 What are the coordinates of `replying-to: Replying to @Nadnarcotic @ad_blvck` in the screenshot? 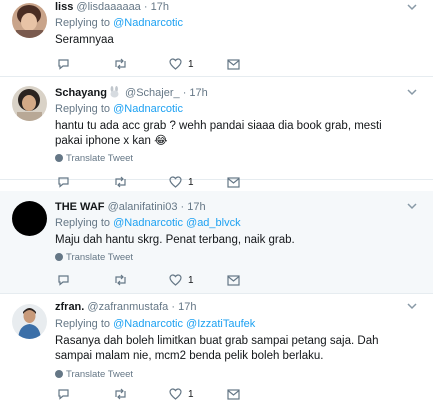 It's located at (148, 223).